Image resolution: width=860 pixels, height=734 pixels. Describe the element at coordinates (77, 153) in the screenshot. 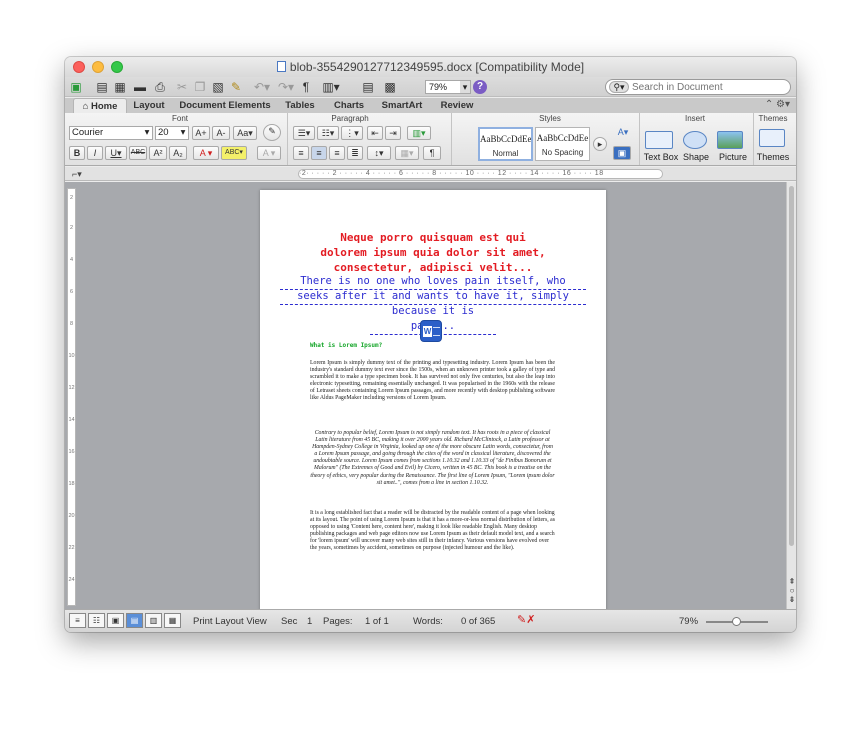

I see `bold-button: B` at that location.